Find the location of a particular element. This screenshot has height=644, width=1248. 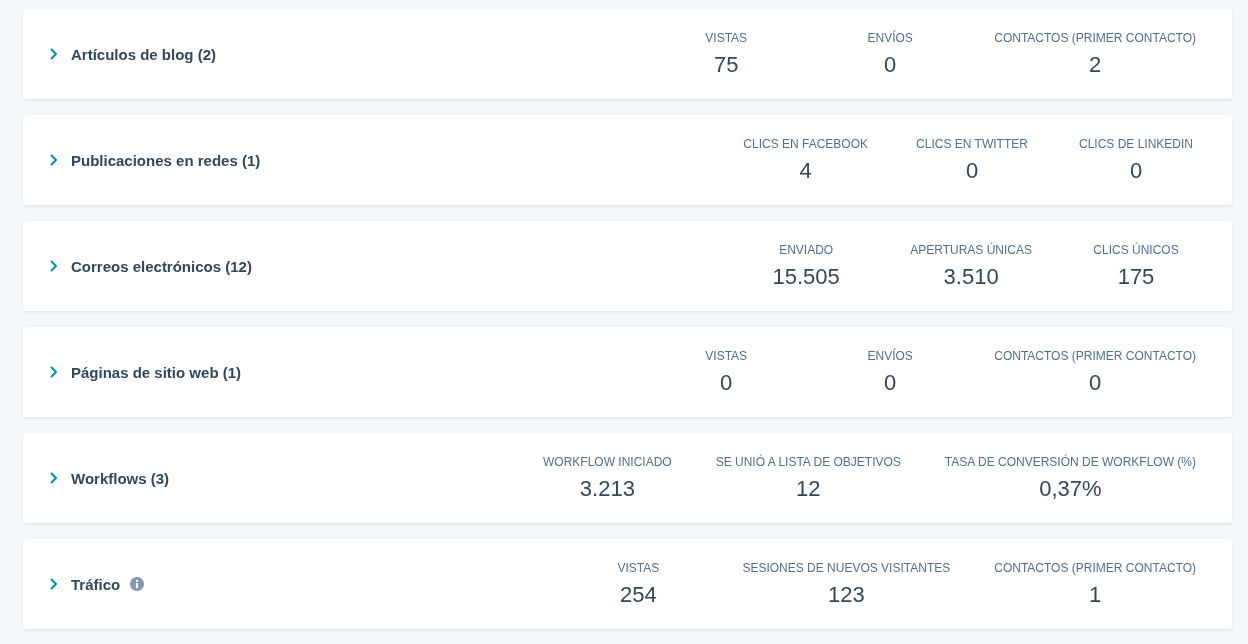

metric-value: 4 is located at coordinates (805, 170).